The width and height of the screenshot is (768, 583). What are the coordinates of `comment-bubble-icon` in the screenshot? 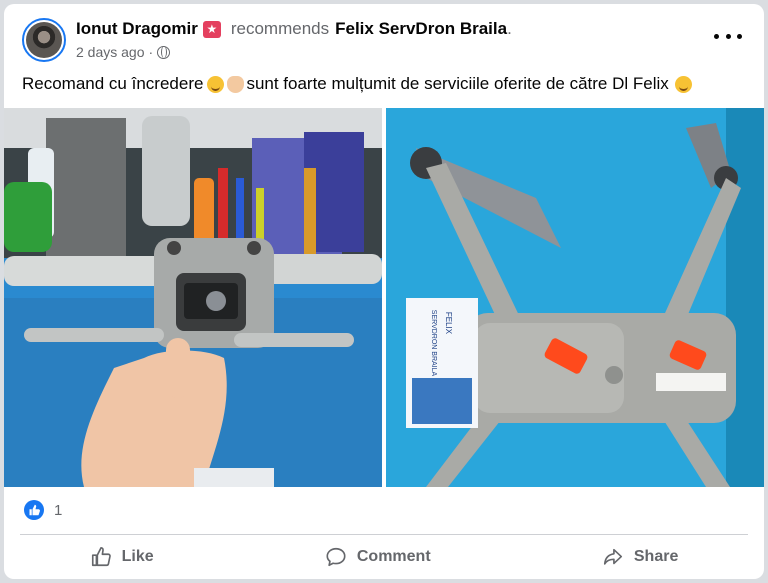 It's located at (336, 557).